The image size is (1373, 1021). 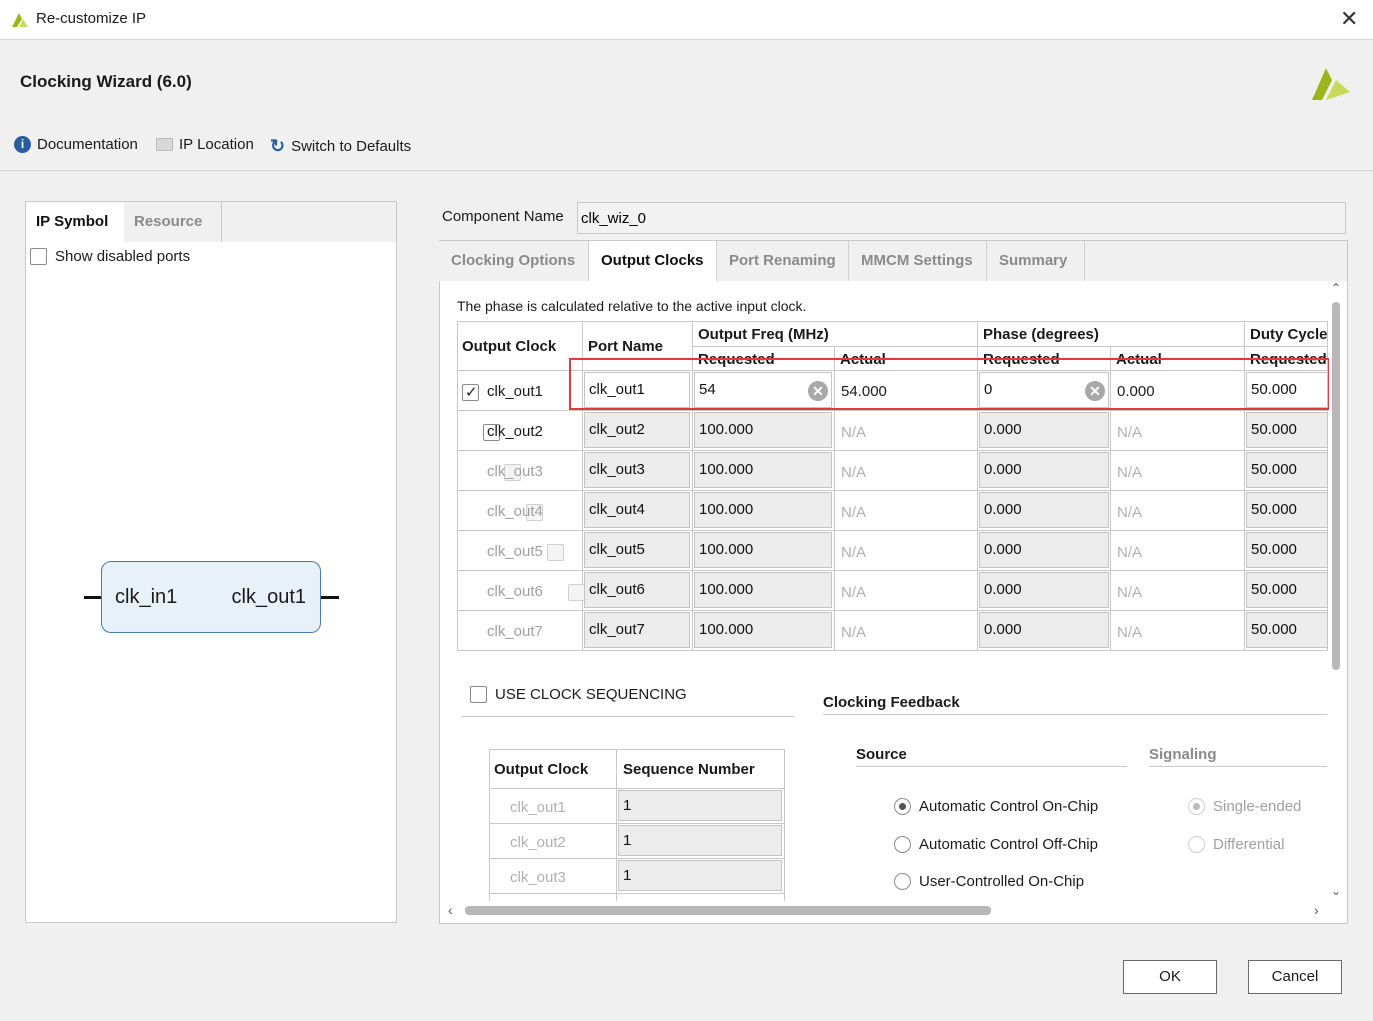 I want to click on cancel-button: Cancel, so click(x=1295, y=977).